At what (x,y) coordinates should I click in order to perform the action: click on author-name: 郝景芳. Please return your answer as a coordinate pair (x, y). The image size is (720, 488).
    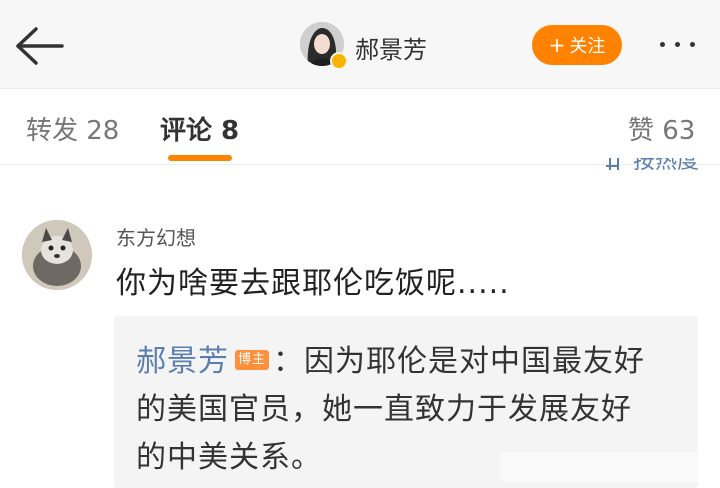
    Looking at the image, I should click on (391, 47).